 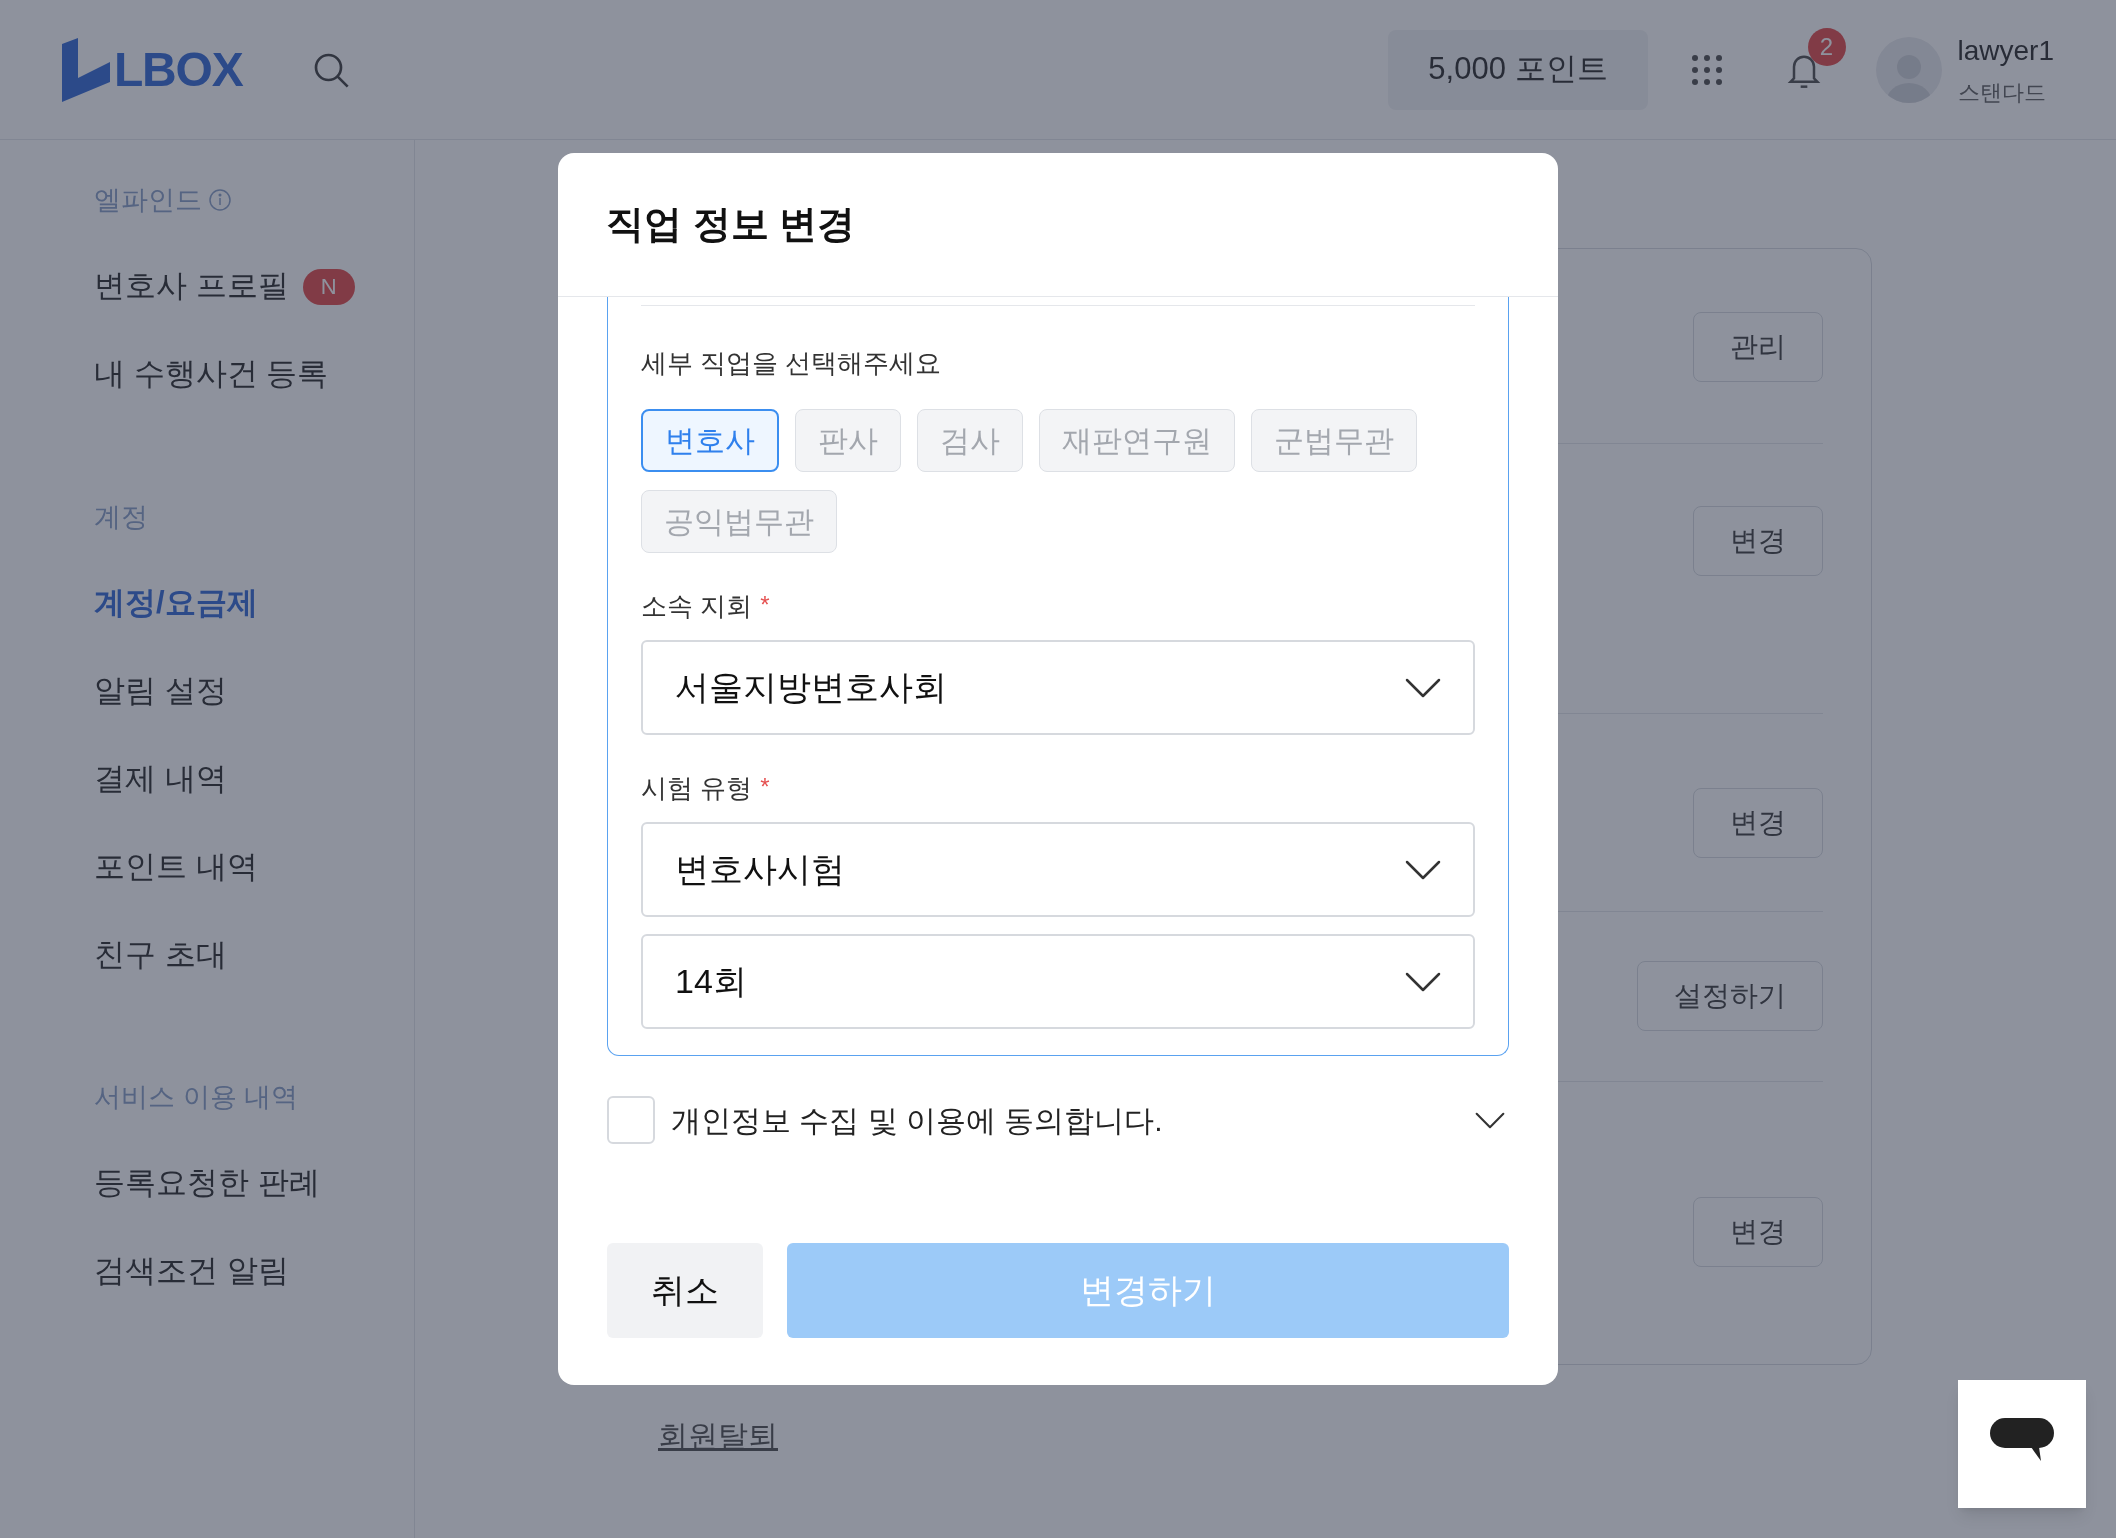 What do you see at coordinates (1334, 440) in the screenshot?
I see `job-chip: 군법무관` at bounding box center [1334, 440].